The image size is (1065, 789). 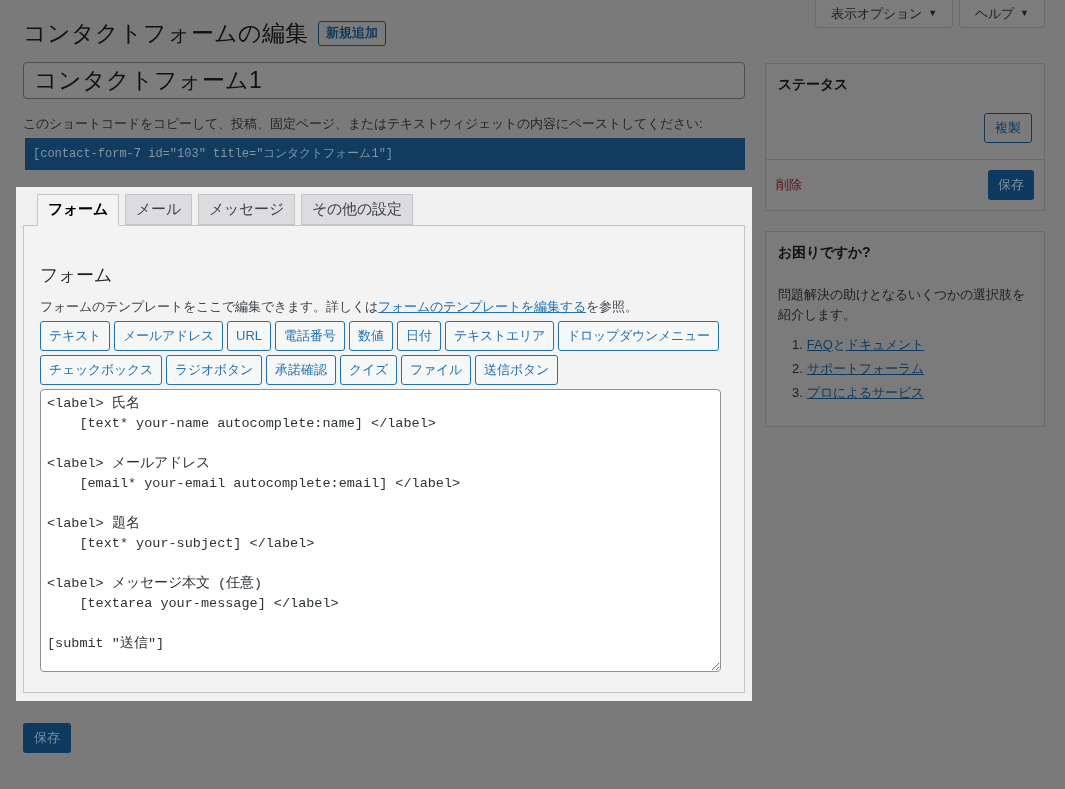 What do you see at coordinates (165, 33) in the screenshot?
I see `page-title: コンタクトフォームの編集` at bounding box center [165, 33].